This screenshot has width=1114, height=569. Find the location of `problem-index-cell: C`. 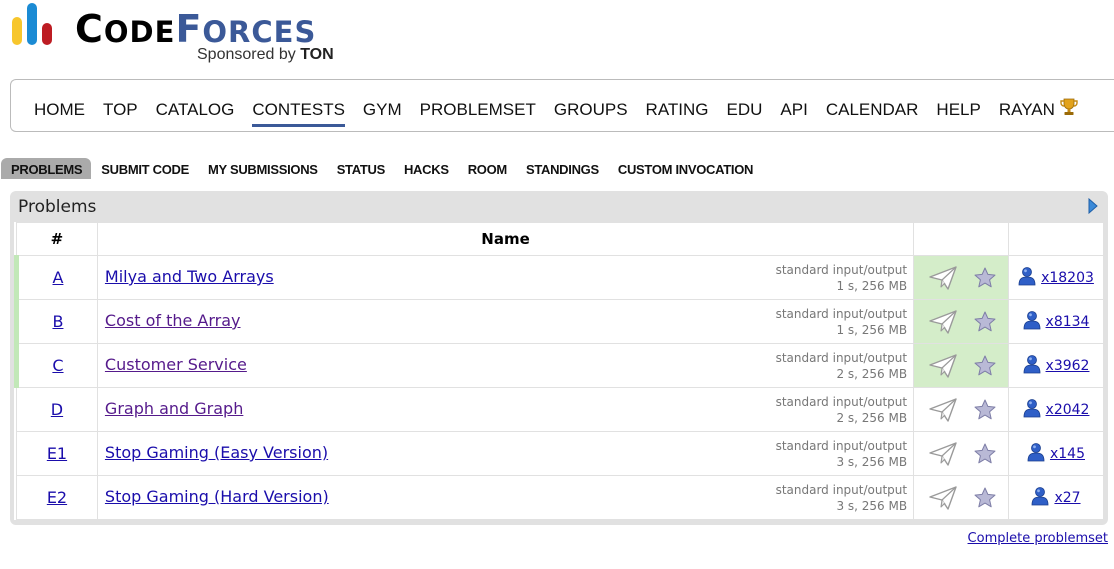

problem-index-cell: C is located at coordinates (56, 365).